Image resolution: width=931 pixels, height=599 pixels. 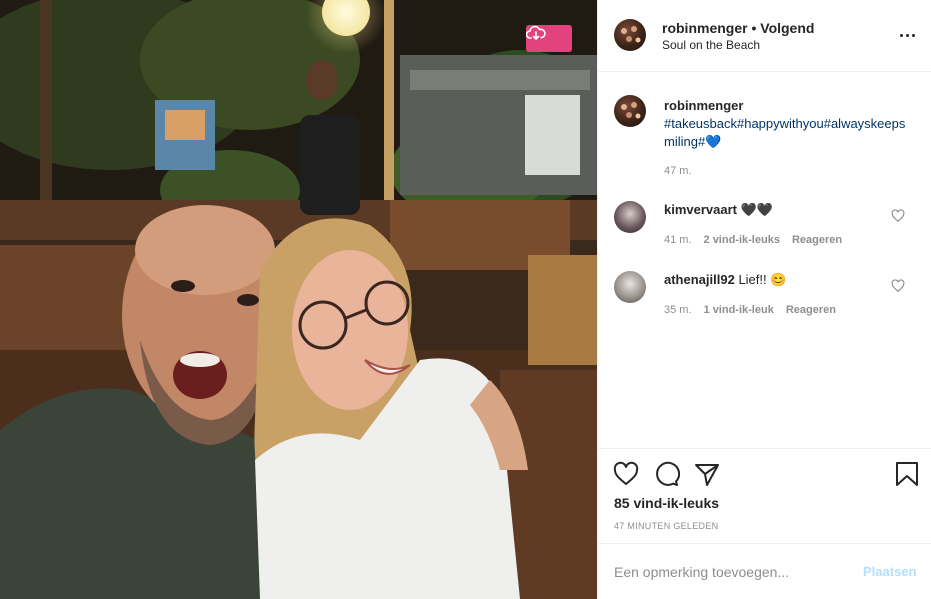 What do you see at coordinates (762, 279) in the screenshot?
I see `comment-text: Lief!! 😊` at bounding box center [762, 279].